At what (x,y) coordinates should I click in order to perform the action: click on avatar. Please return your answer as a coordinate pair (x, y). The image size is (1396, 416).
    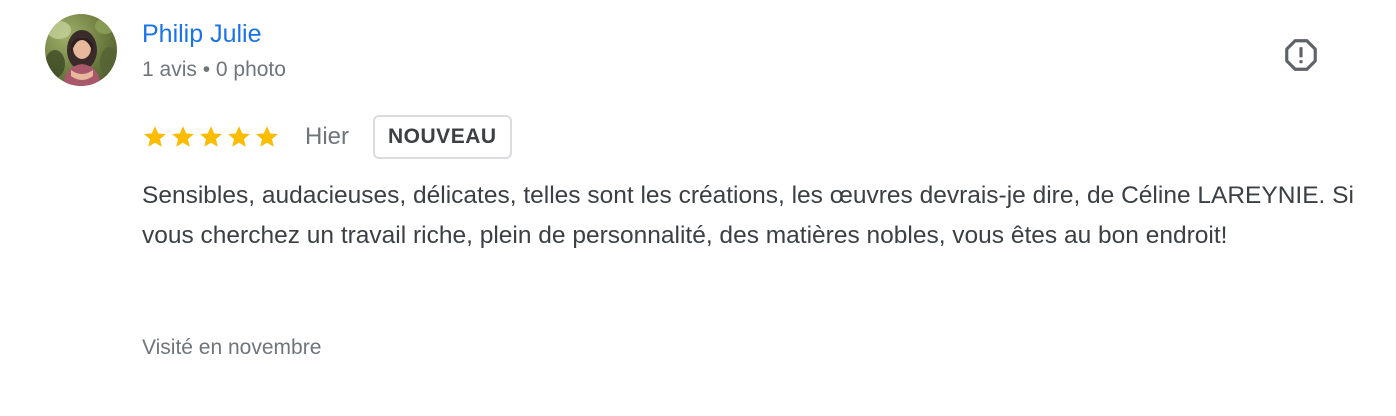
    Looking at the image, I should click on (81, 50).